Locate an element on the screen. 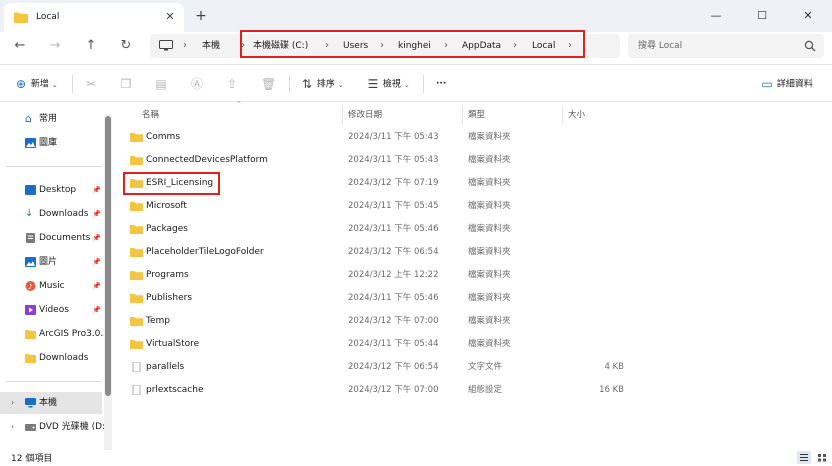 This screenshot has width=832, height=466. sidebar-item-downloads-folder: Downloads is located at coordinates (51, 358).